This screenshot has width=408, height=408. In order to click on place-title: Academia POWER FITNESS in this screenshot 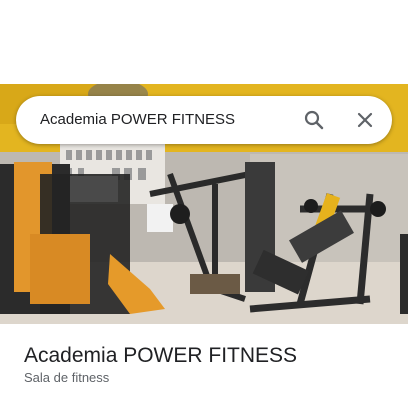, I will do `click(161, 355)`.